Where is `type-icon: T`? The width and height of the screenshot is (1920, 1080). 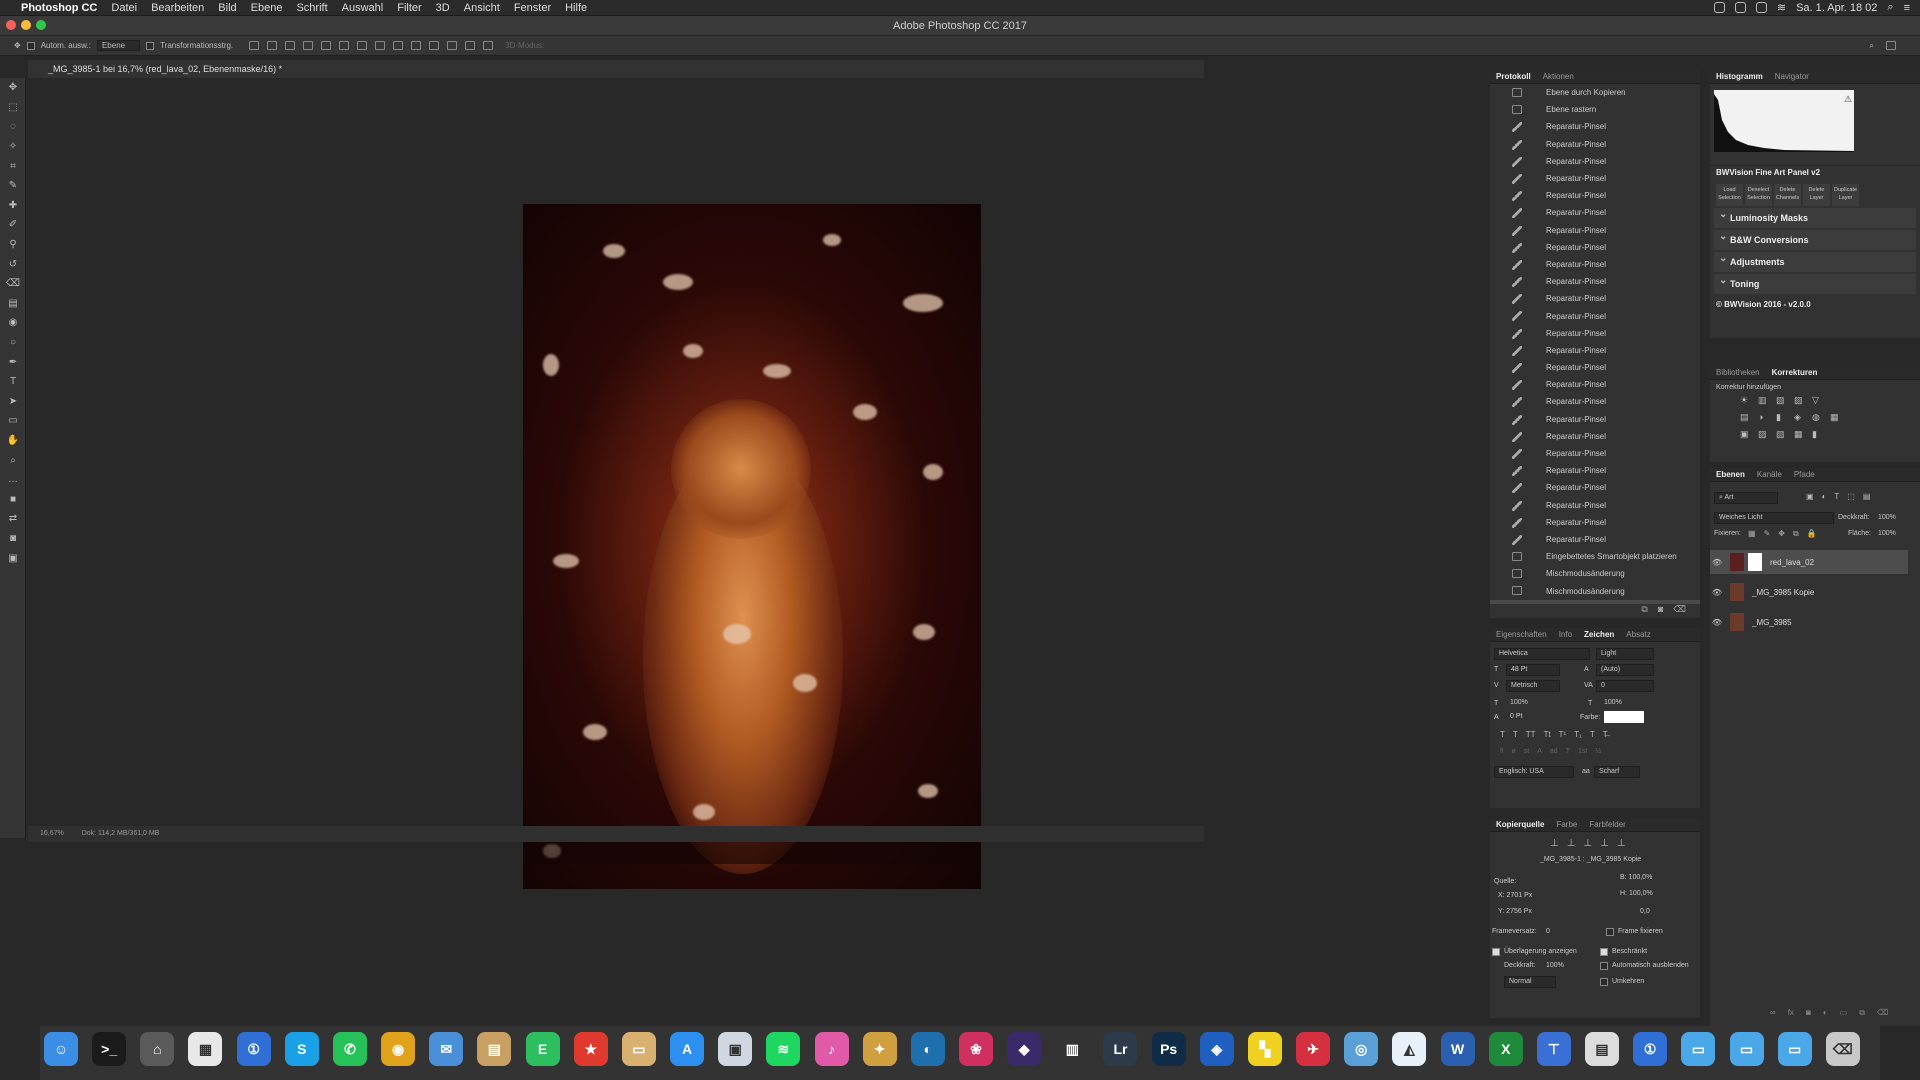 type-icon: T is located at coordinates (13, 382).